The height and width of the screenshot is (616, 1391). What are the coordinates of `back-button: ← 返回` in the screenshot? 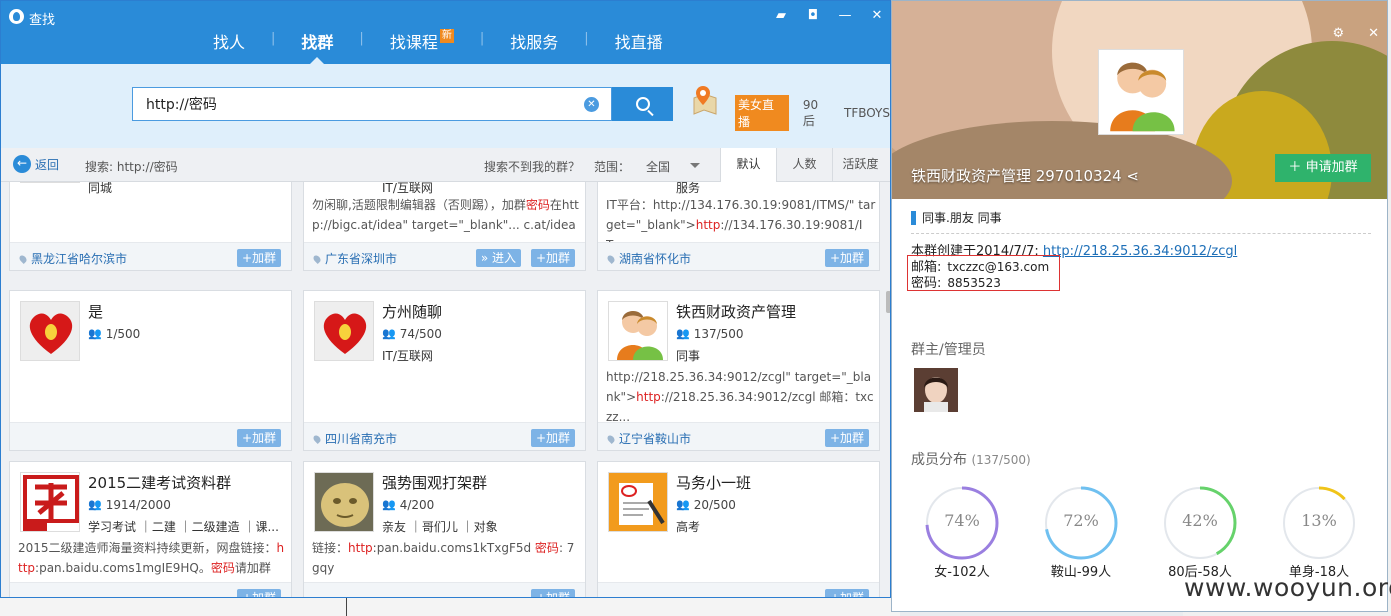 It's located at (36, 164).